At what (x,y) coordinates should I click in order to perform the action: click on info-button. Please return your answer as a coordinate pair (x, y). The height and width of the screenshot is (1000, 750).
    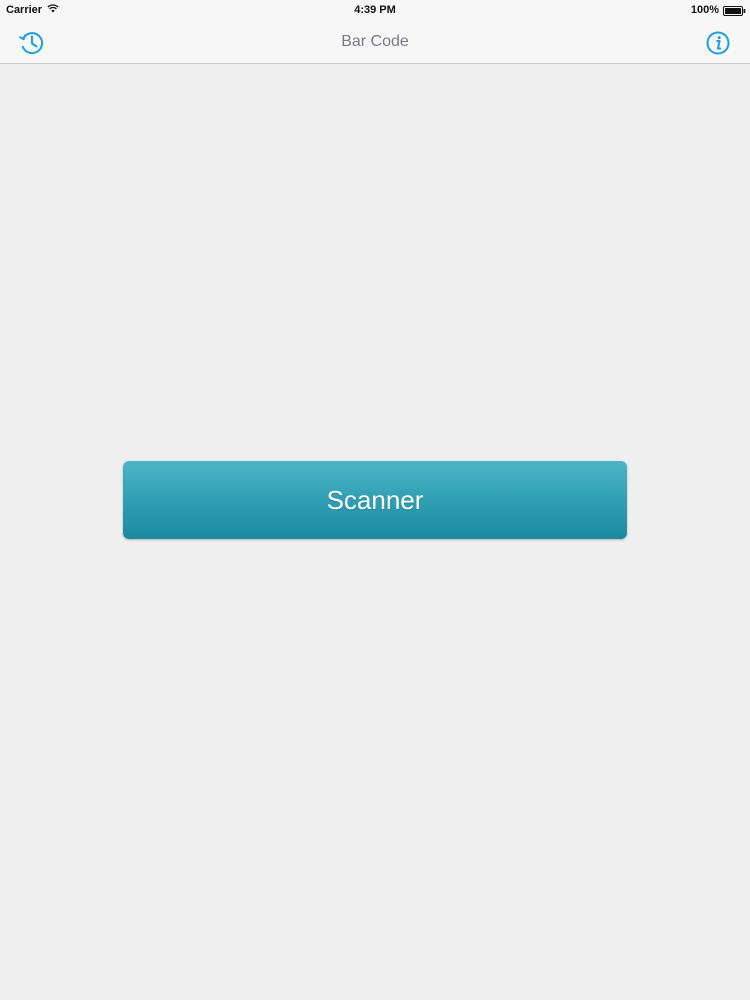
    Looking at the image, I should click on (718, 43).